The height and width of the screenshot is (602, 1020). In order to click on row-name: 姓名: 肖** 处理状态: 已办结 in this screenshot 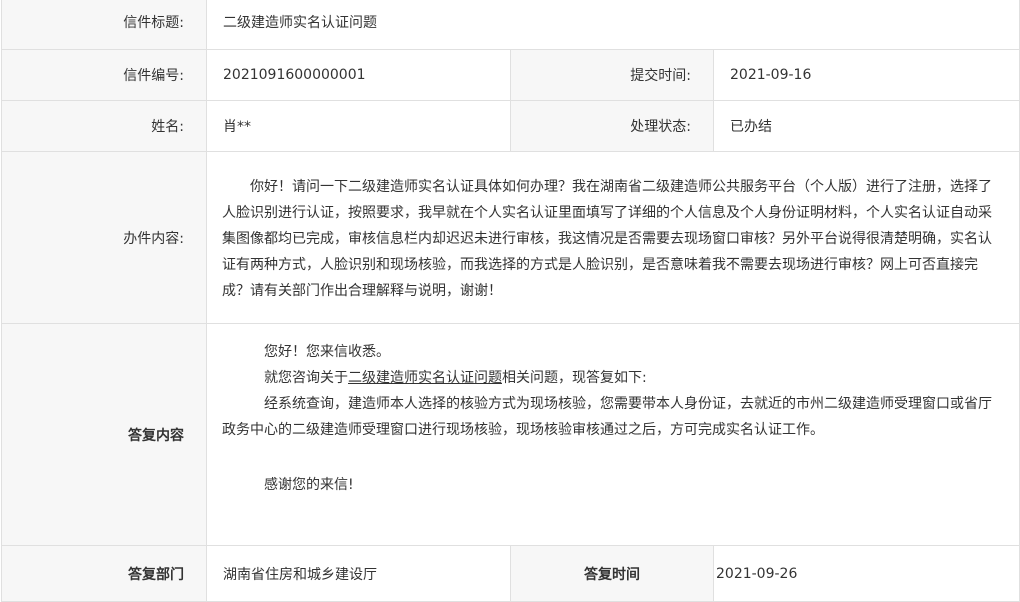, I will do `click(510, 126)`.